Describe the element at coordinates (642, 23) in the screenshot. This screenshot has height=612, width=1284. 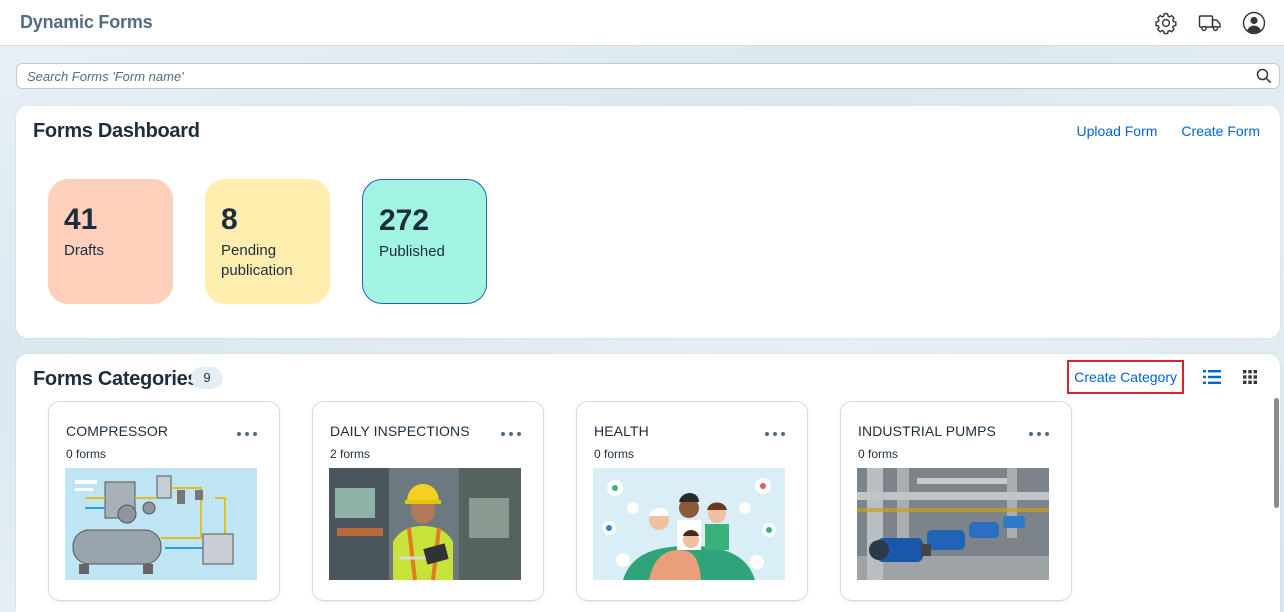
I see `shell-bar: Dynamic Forms` at that location.